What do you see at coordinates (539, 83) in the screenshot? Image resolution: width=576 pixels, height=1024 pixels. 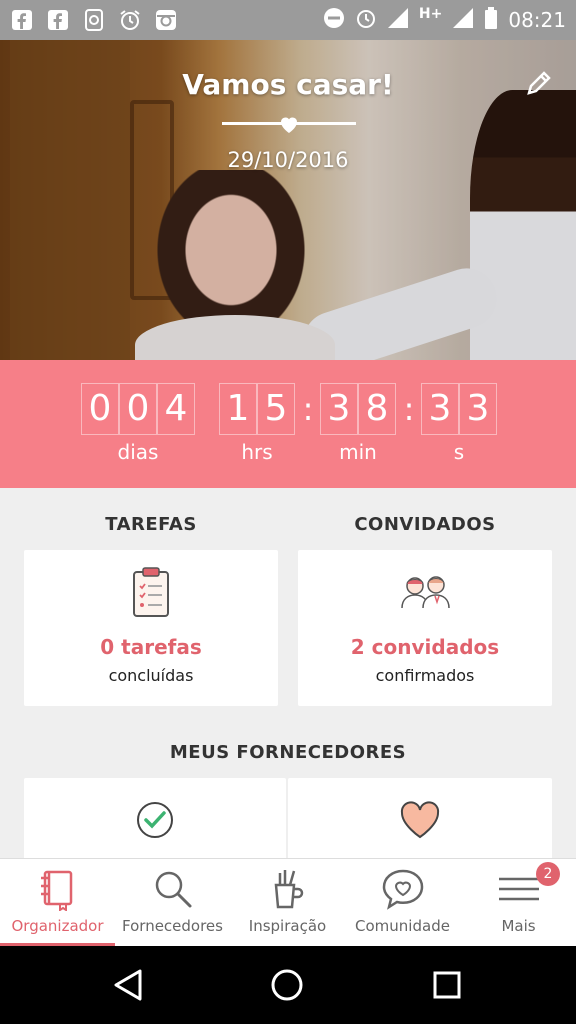 I see `pencil-icon` at bounding box center [539, 83].